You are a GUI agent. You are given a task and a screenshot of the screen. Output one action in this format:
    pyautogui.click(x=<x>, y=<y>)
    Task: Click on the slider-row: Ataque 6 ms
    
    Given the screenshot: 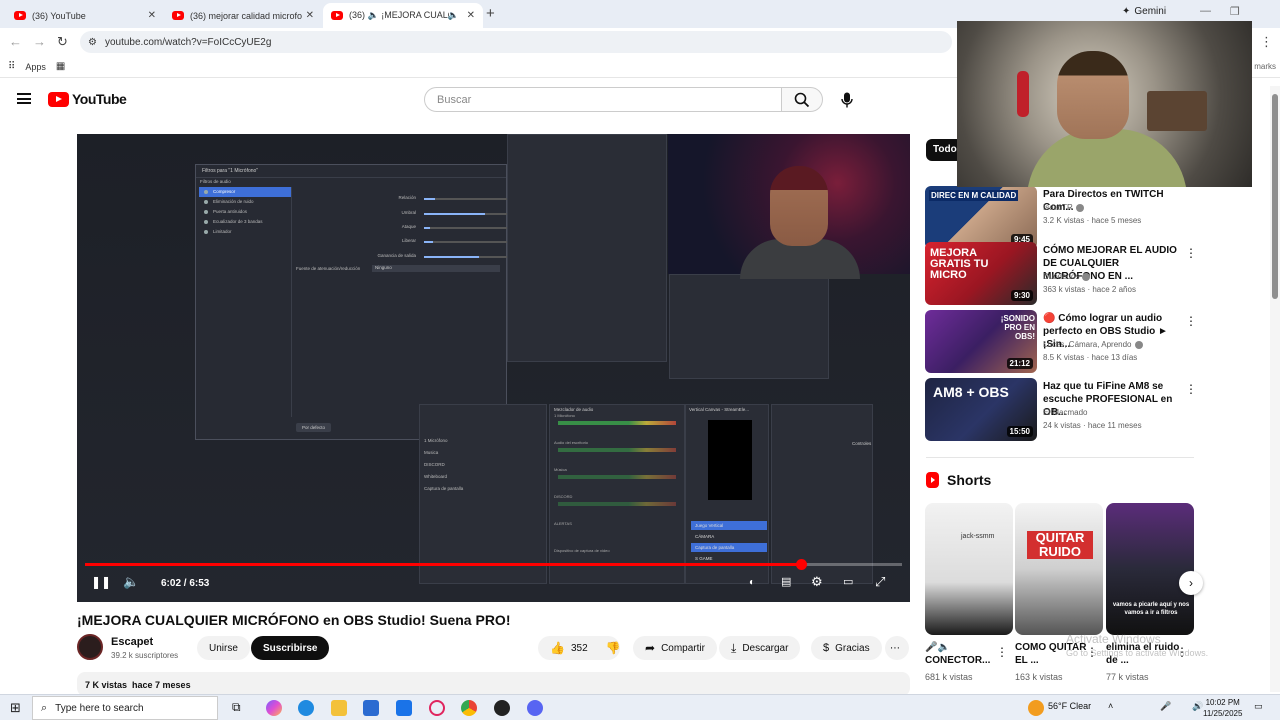 What is the action you would take?
    pyautogui.click(x=447, y=229)
    